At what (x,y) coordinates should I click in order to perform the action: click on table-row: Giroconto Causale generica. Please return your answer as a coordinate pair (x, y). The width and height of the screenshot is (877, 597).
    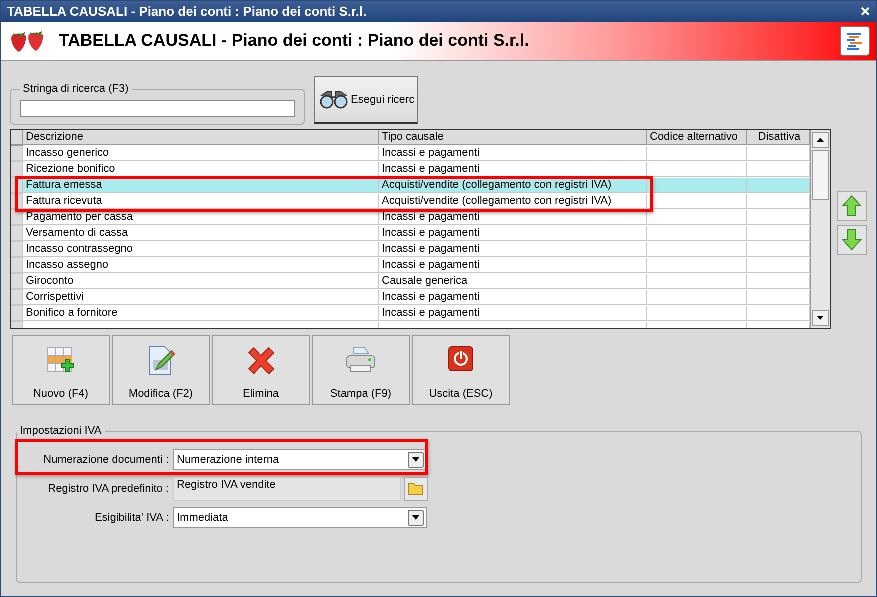
    Looking at the image, I should click on (410, 282).